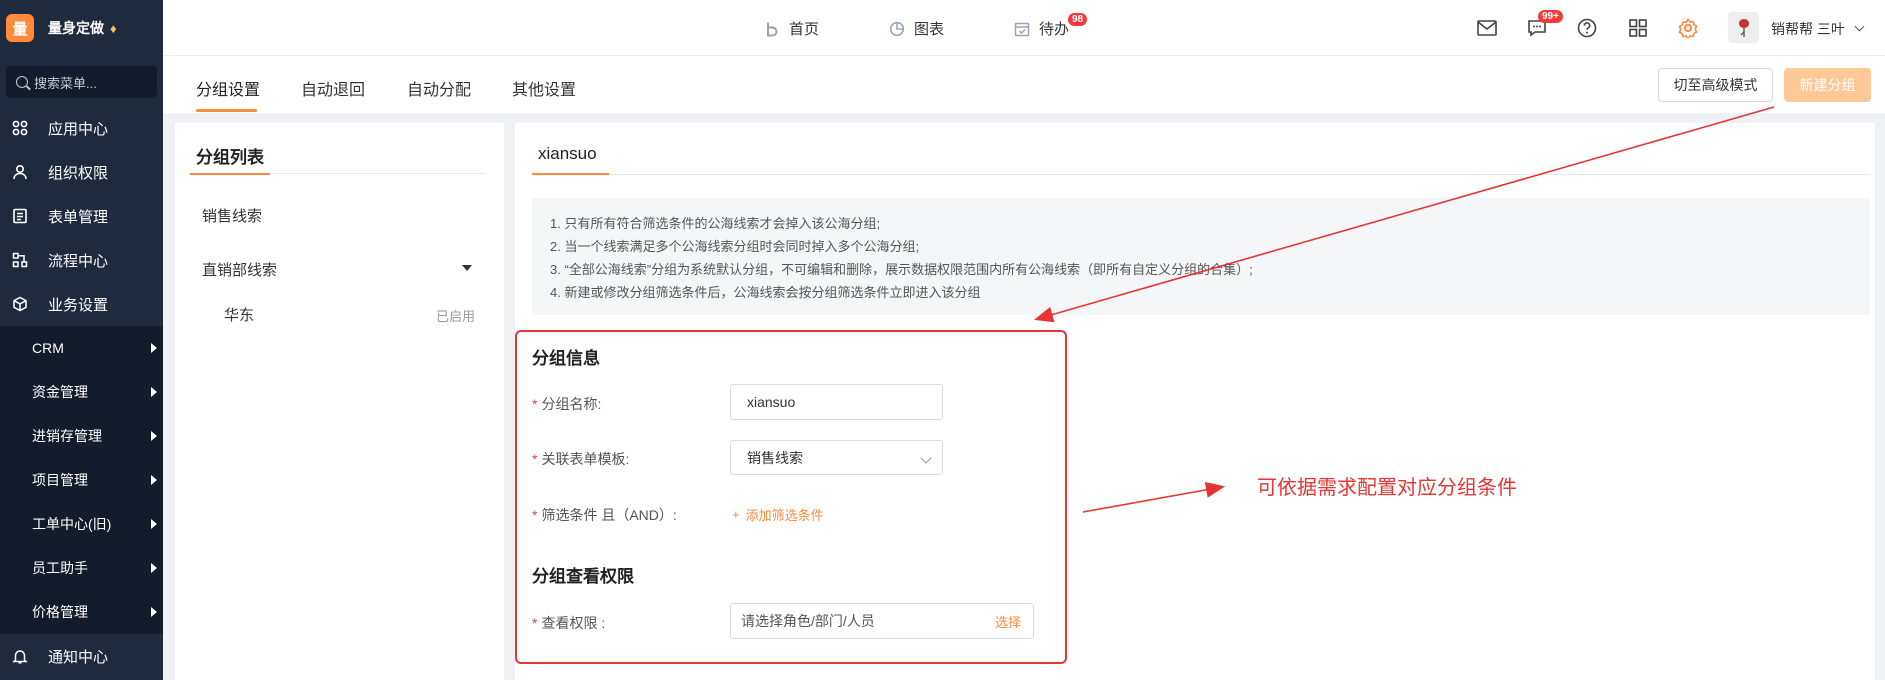  Describe the element at coordinates (836, 457) in the screenshot. I see `template-select: 销售线索` at that location.